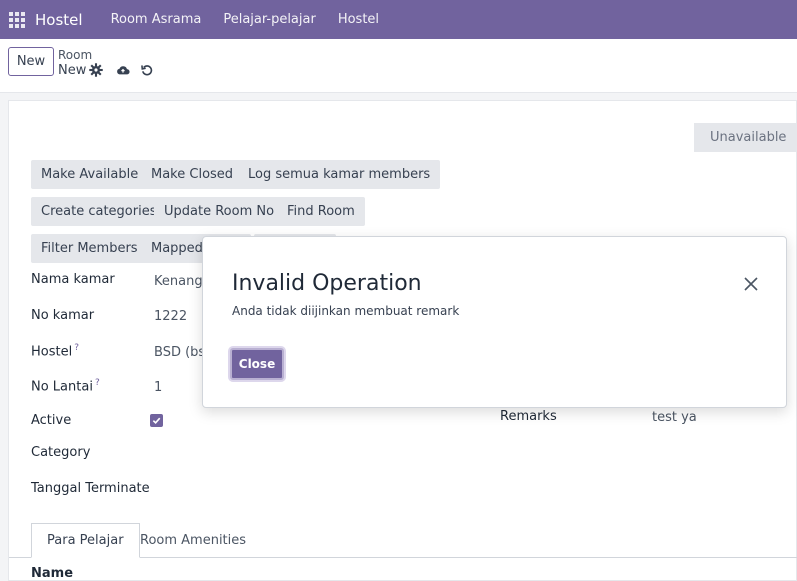 This screenshot has width=797, height=581. Describe the element at coordinates (257, 364) in the screenshot. I see `close-button: Close` at that location.